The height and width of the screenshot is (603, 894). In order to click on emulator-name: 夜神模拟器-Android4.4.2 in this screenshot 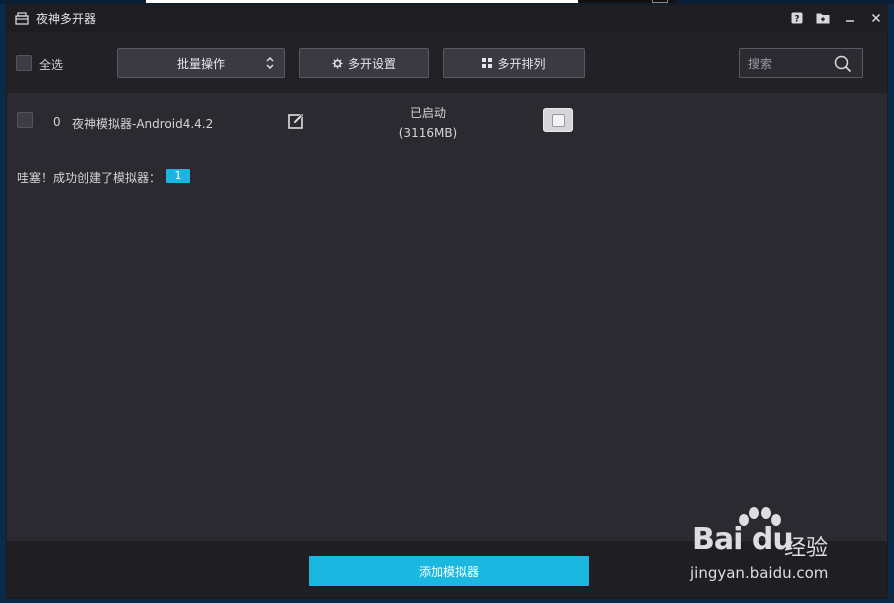, I will do `click(143, 124)`.